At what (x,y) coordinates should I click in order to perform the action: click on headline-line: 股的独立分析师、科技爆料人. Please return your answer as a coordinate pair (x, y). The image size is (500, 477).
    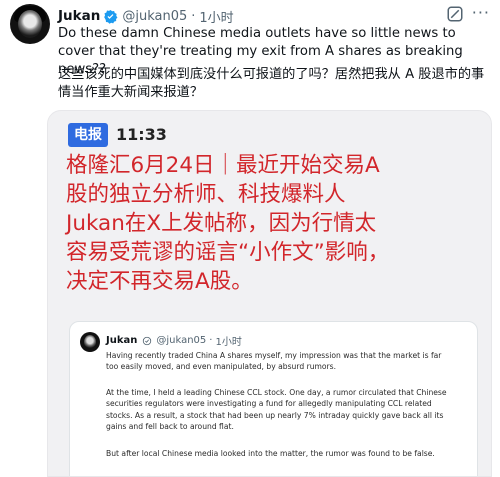
    Looking at the image, I should click on (206, 194).